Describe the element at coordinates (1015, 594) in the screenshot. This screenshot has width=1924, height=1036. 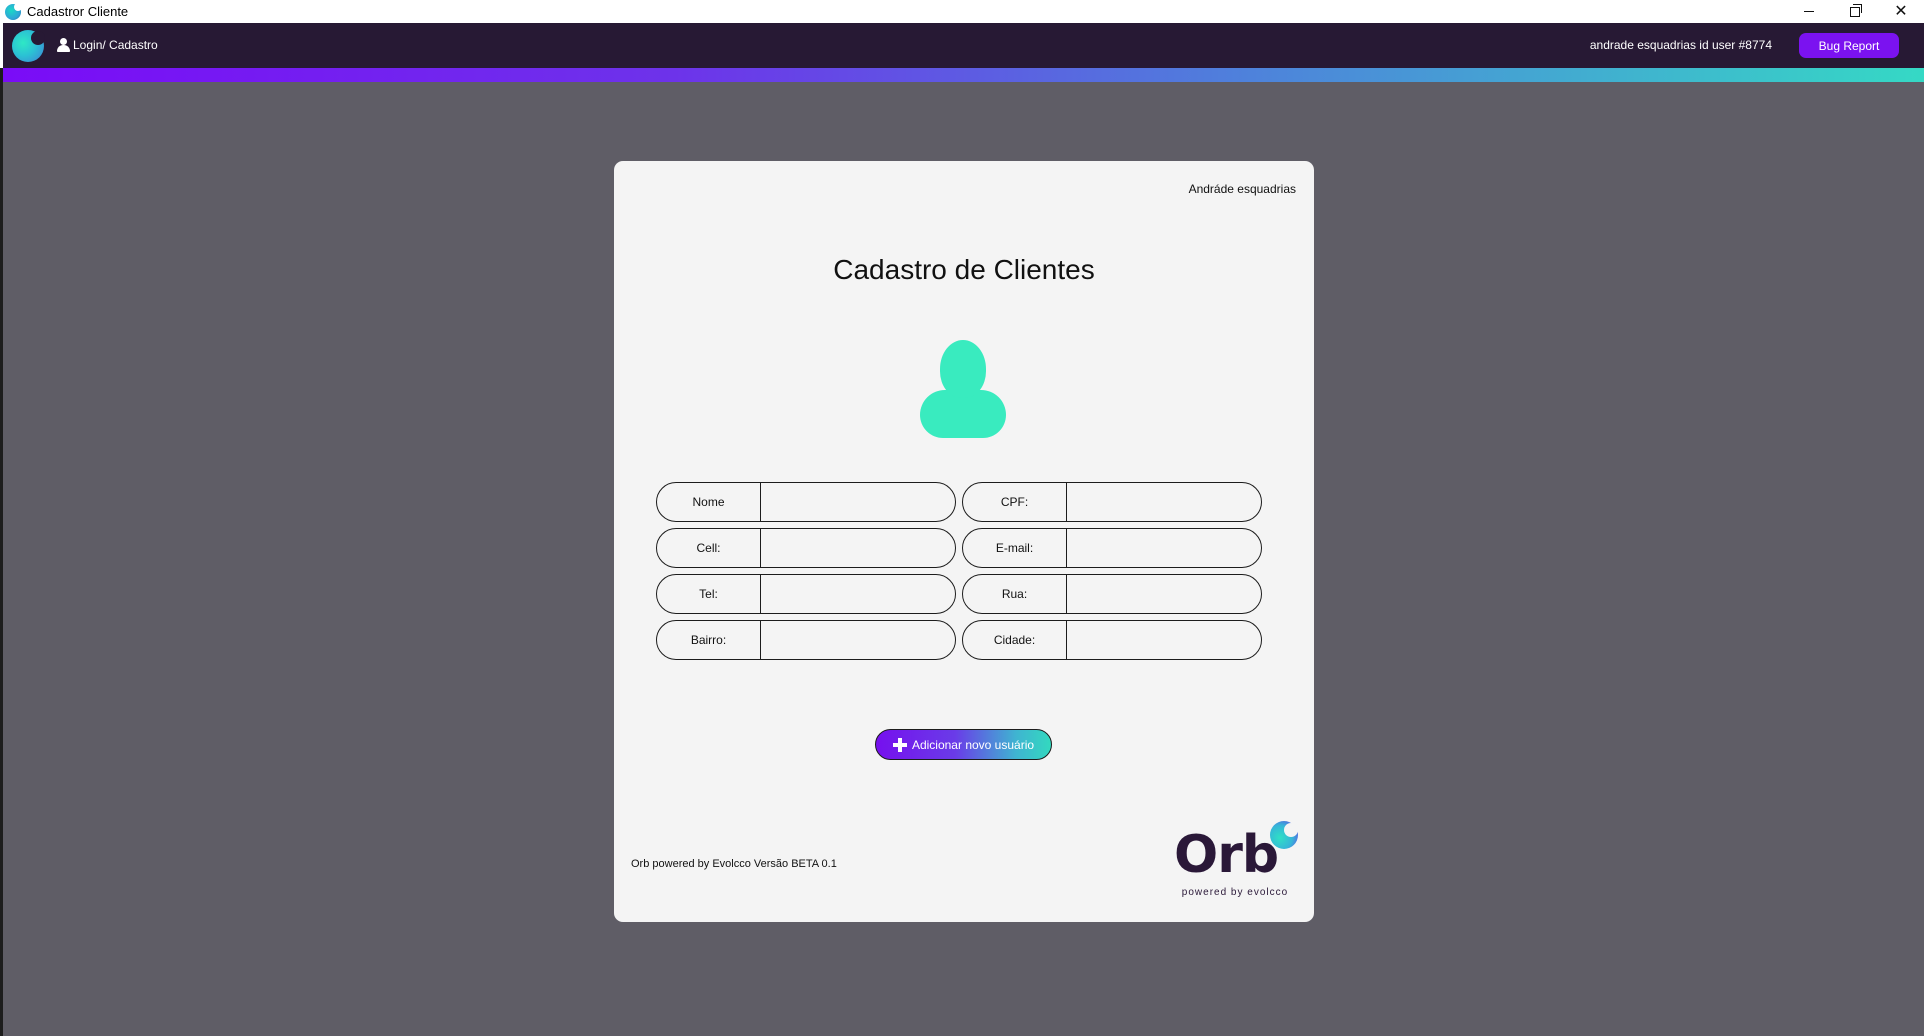
I see `rua-label: Rua:` at that location.